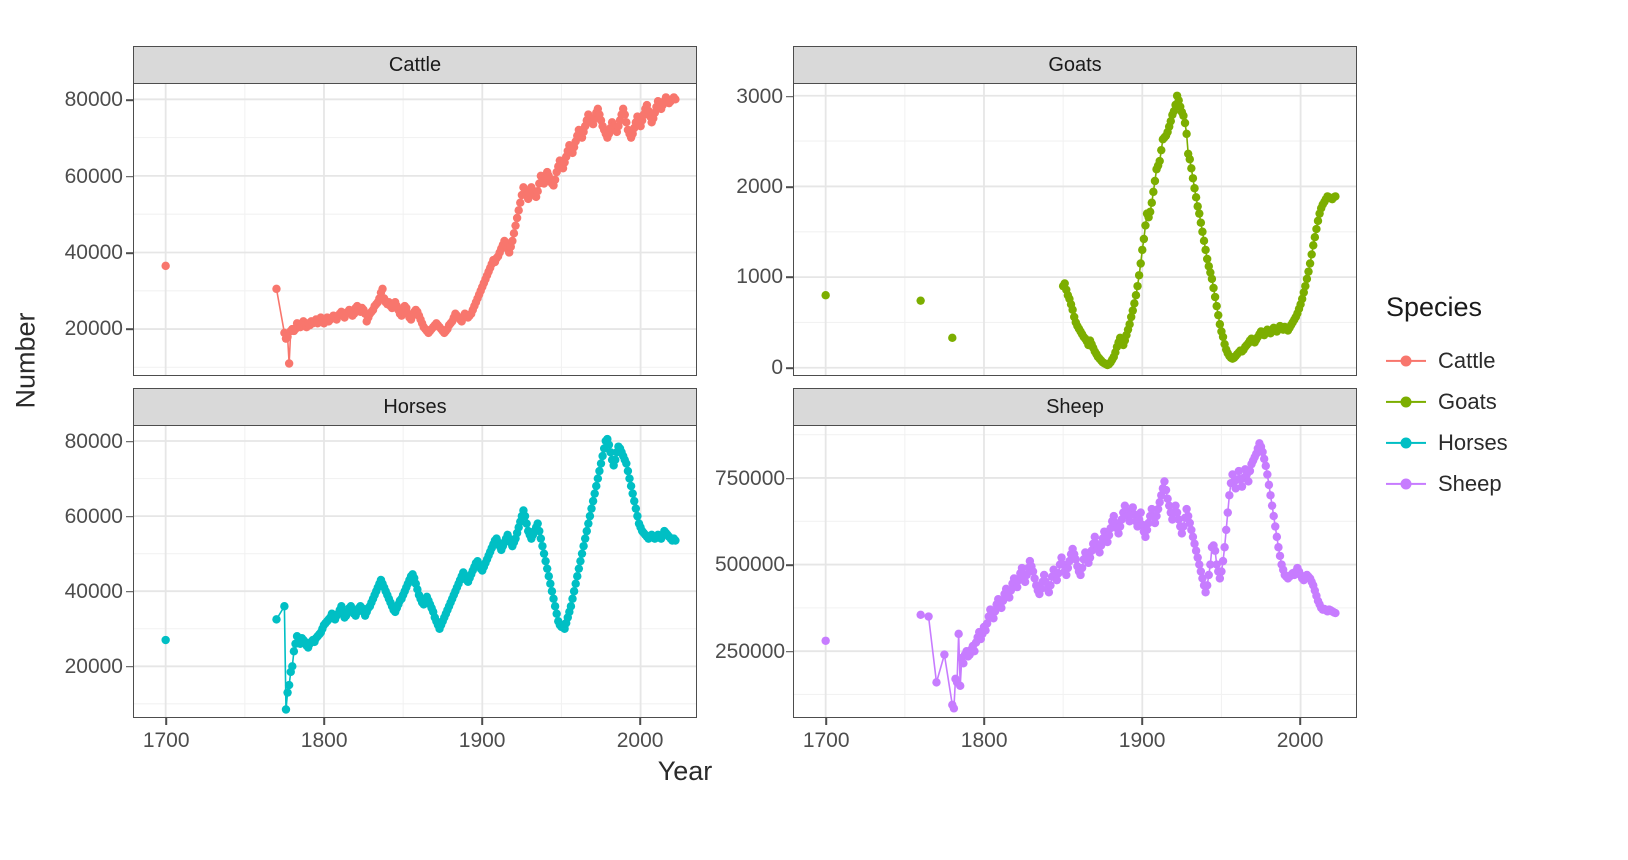 Image resolution: width=1628 pixels, height=860 pixels. I want to click on x-axis-title: Year, so click(685, 771).